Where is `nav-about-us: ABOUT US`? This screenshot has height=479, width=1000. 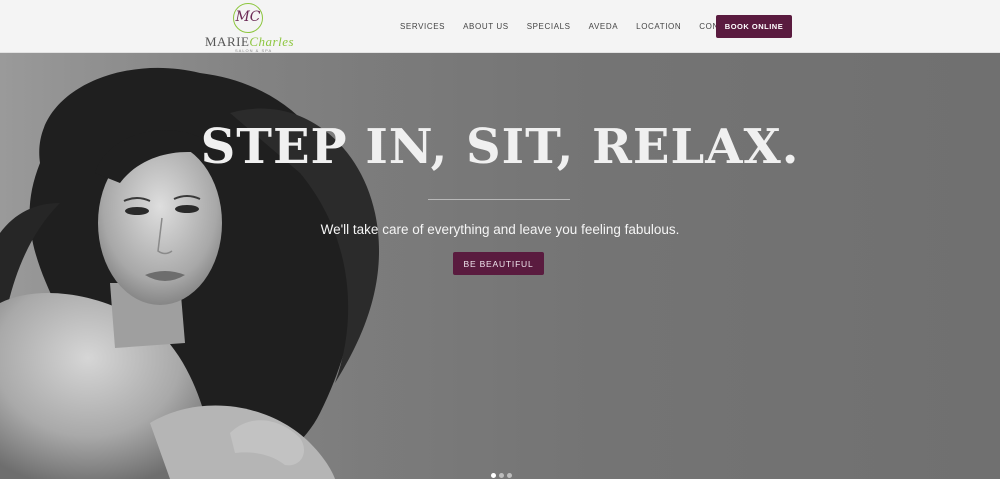 nav-about-us: ABOUT US is located at coordinates (486, 26).